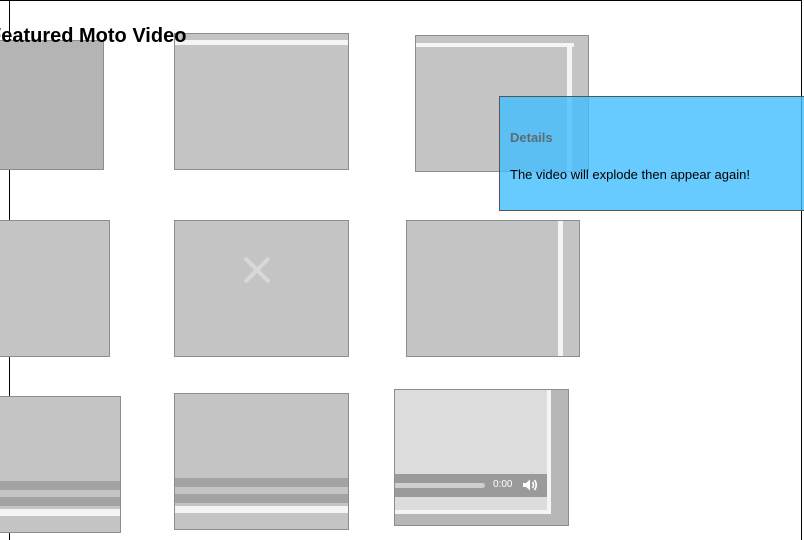 This screenshot has width=804, height=540. I want to click on page-title: Featured Moto Video, so click(93, 36).